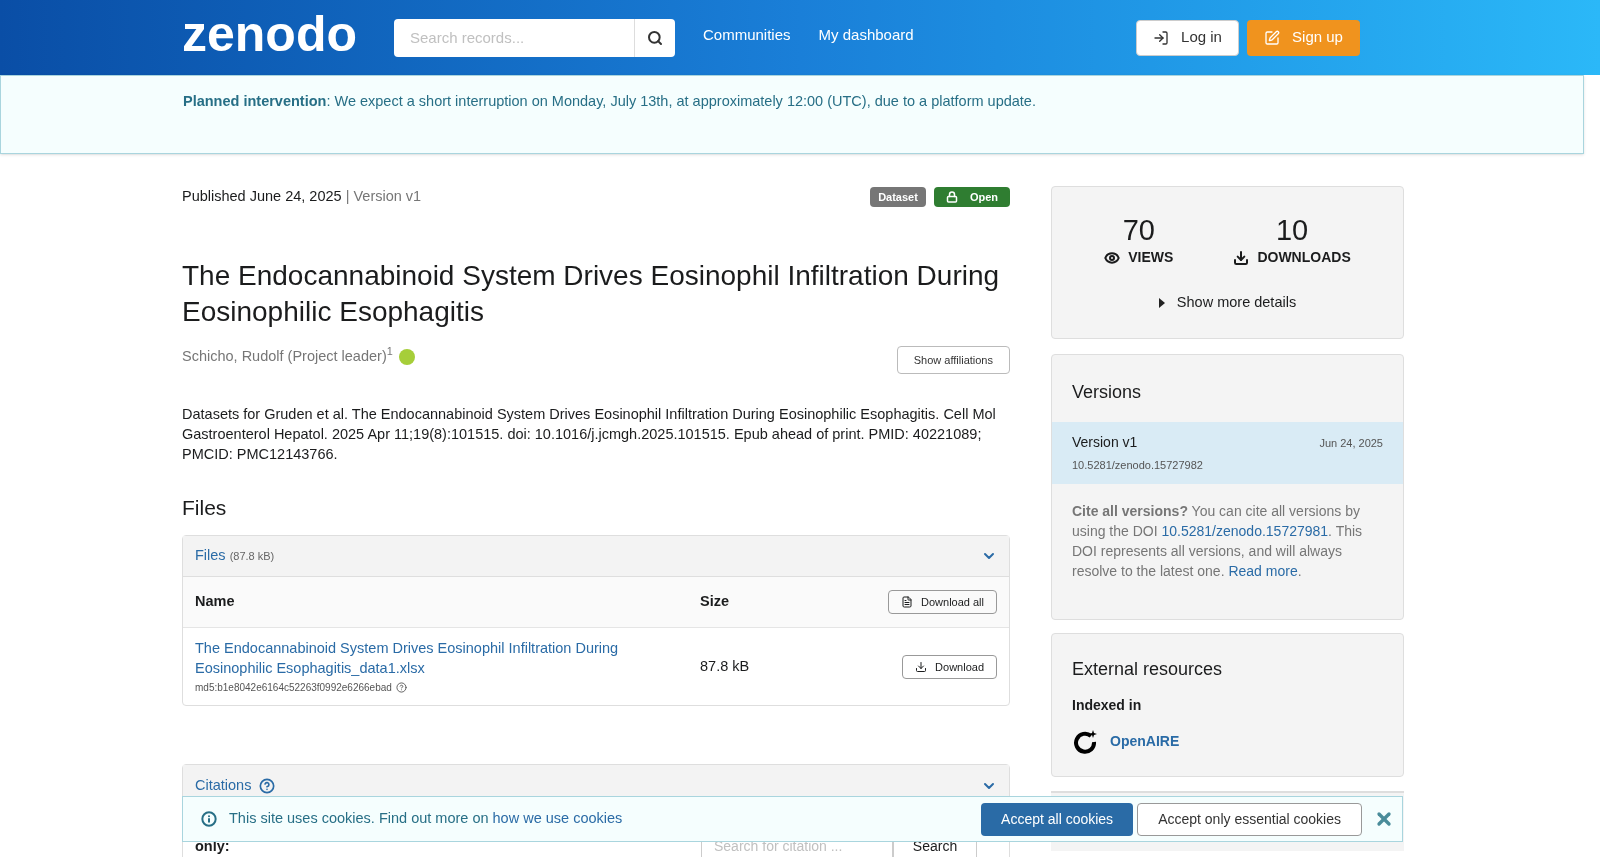  What do you see at coordinates (287, 356) in the screenshot?
I see `creator-name: Schicho, Rudolf (Project leader)$^{1}$` at bounding box center [287, 356].